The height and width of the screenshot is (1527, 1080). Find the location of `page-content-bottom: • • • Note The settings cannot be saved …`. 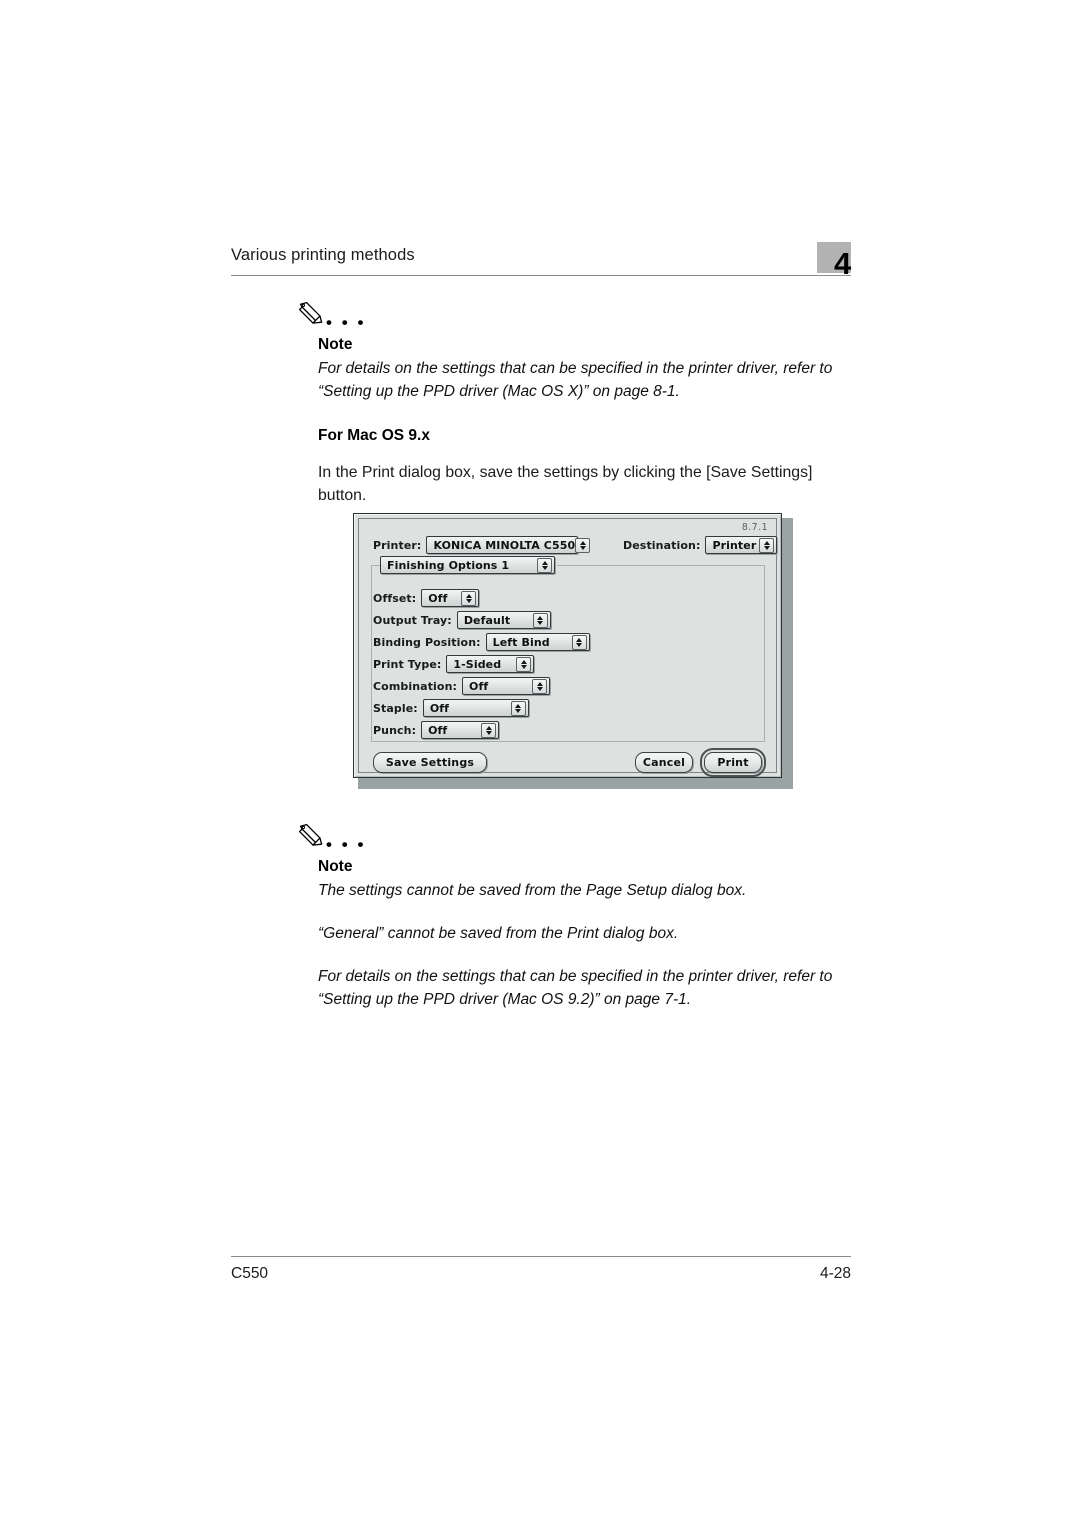

page-content-bottom: • • • Note The settings cannot be saved … is located at coordinates (574, 916).